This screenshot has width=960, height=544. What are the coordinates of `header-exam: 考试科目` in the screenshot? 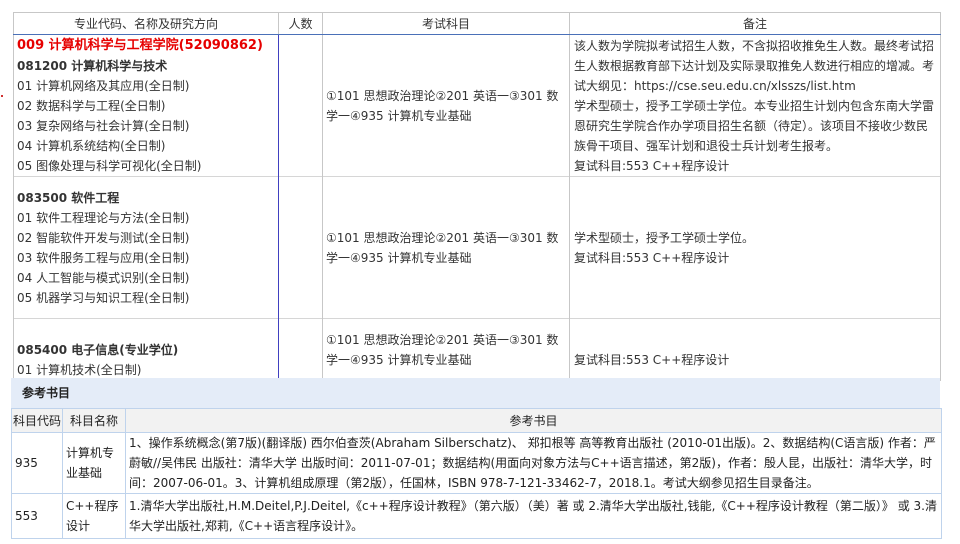 It's located at (446, 23).